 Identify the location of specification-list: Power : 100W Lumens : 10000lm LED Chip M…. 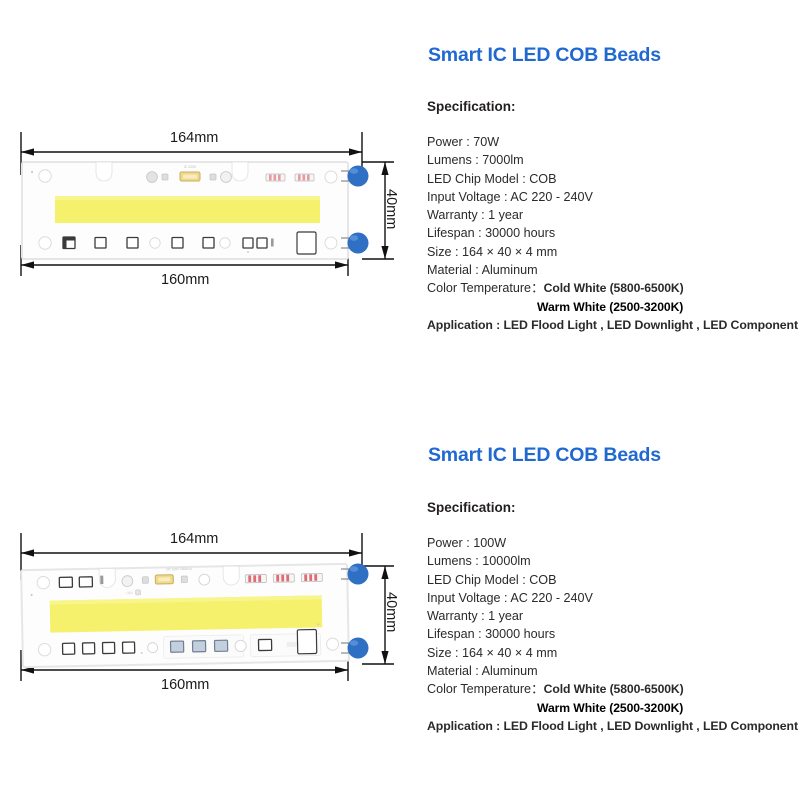
(613, 634).